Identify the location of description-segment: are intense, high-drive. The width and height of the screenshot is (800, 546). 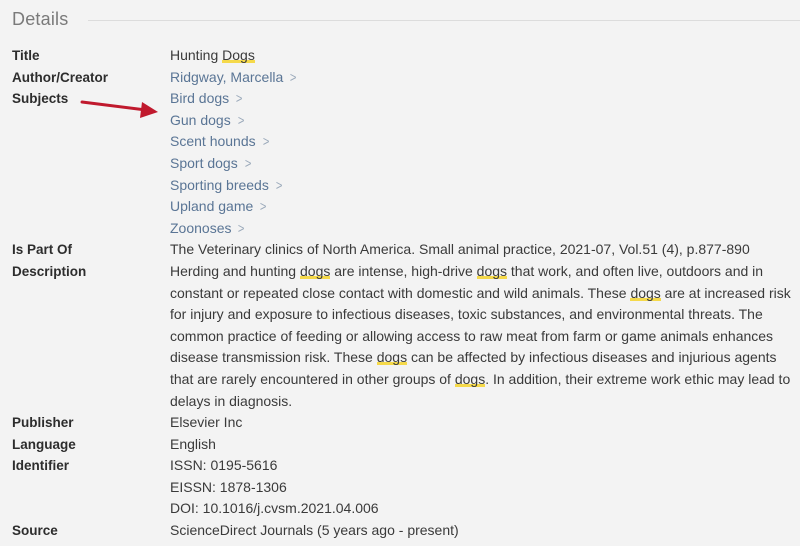
(403, 270).